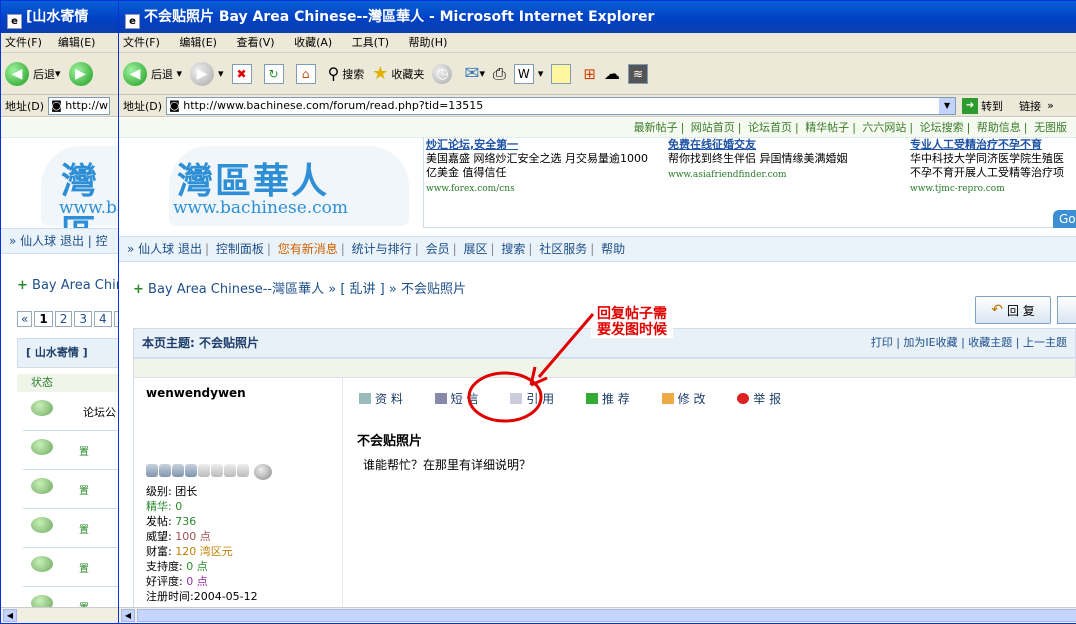 Image resolution: width=1076 pixels, height=624 pixels. I want to click on message-link: 短 信, so click(463, 399).